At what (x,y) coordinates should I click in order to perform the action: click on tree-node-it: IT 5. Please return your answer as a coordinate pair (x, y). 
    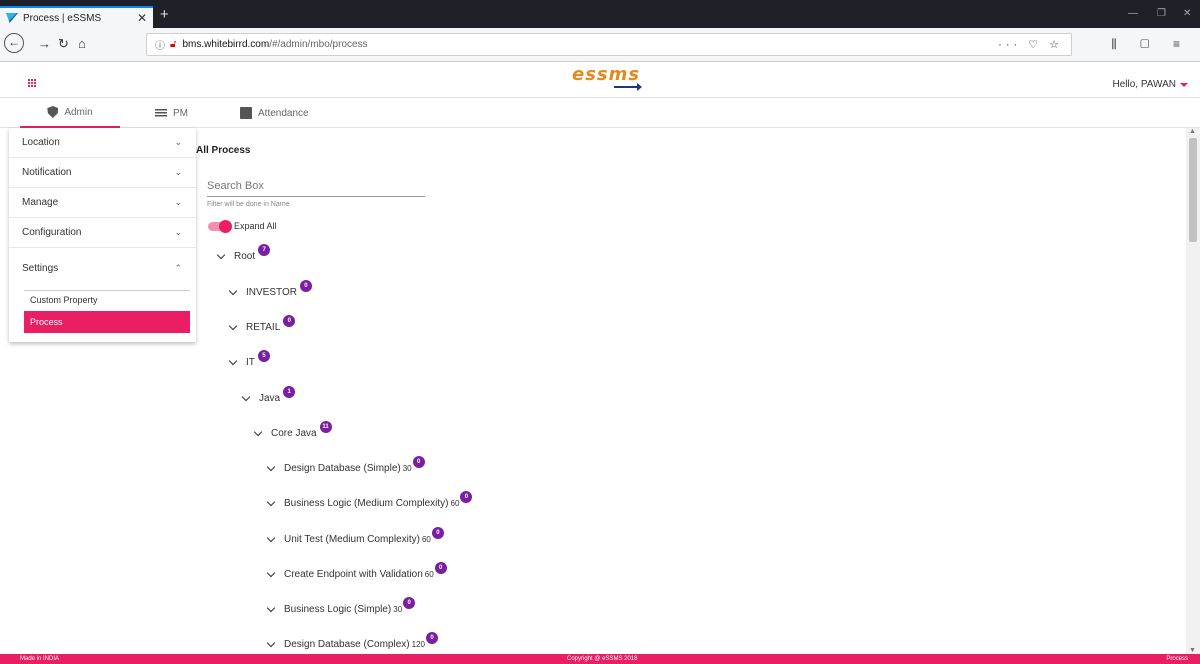
    Looking at the image, I should click on (249, 359).